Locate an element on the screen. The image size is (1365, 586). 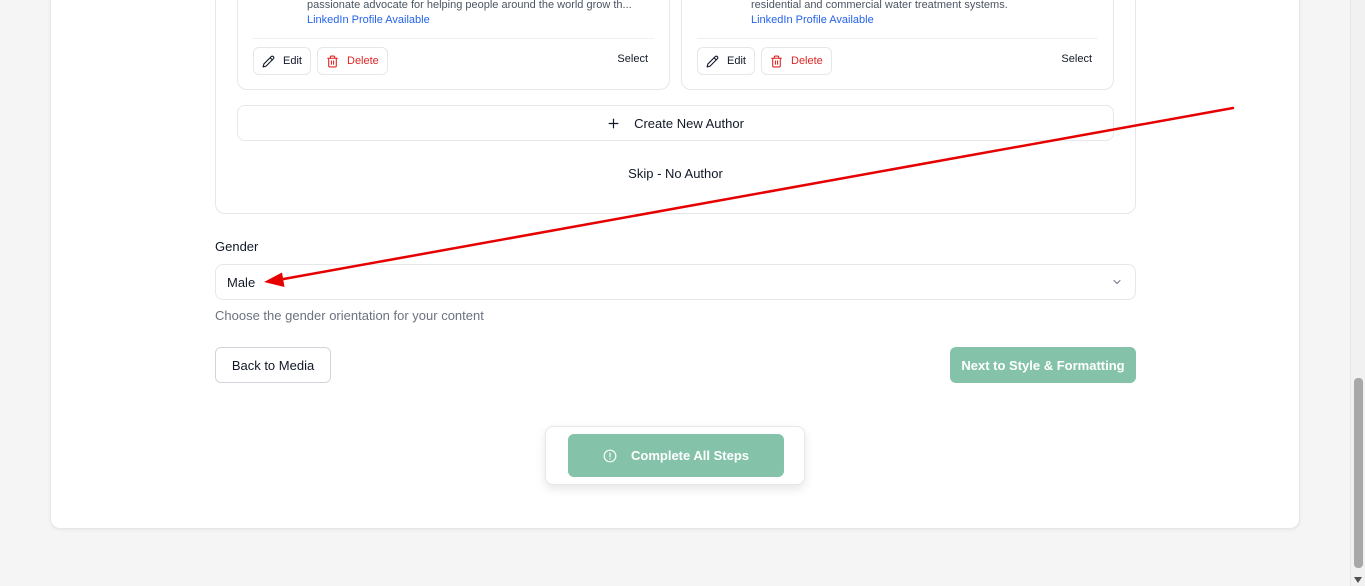
info-circle-icon is located at coordinates (610, 456).